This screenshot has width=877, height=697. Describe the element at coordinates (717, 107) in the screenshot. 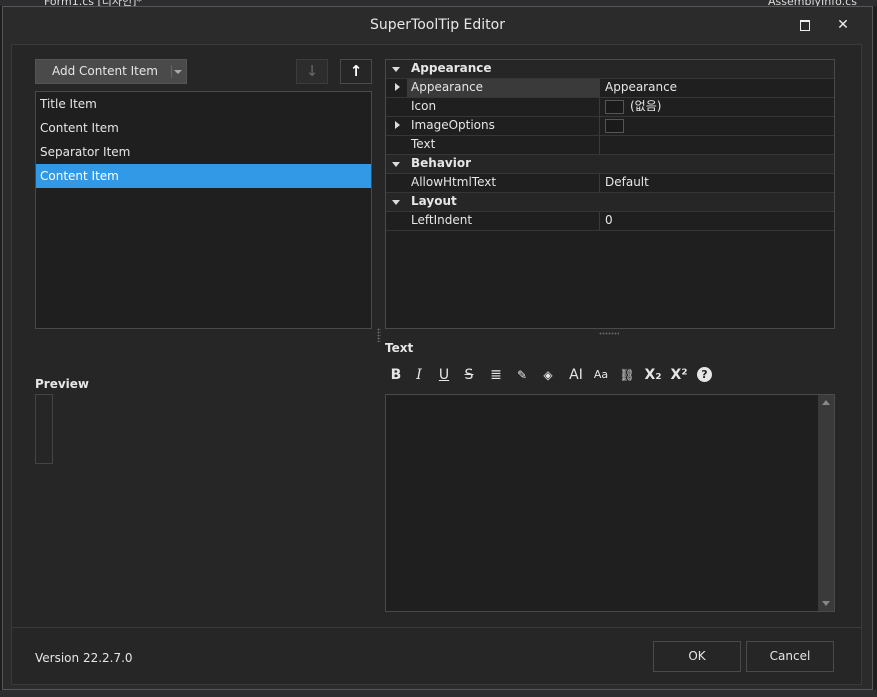

I see `property-value-icon: (없음)` at that location.